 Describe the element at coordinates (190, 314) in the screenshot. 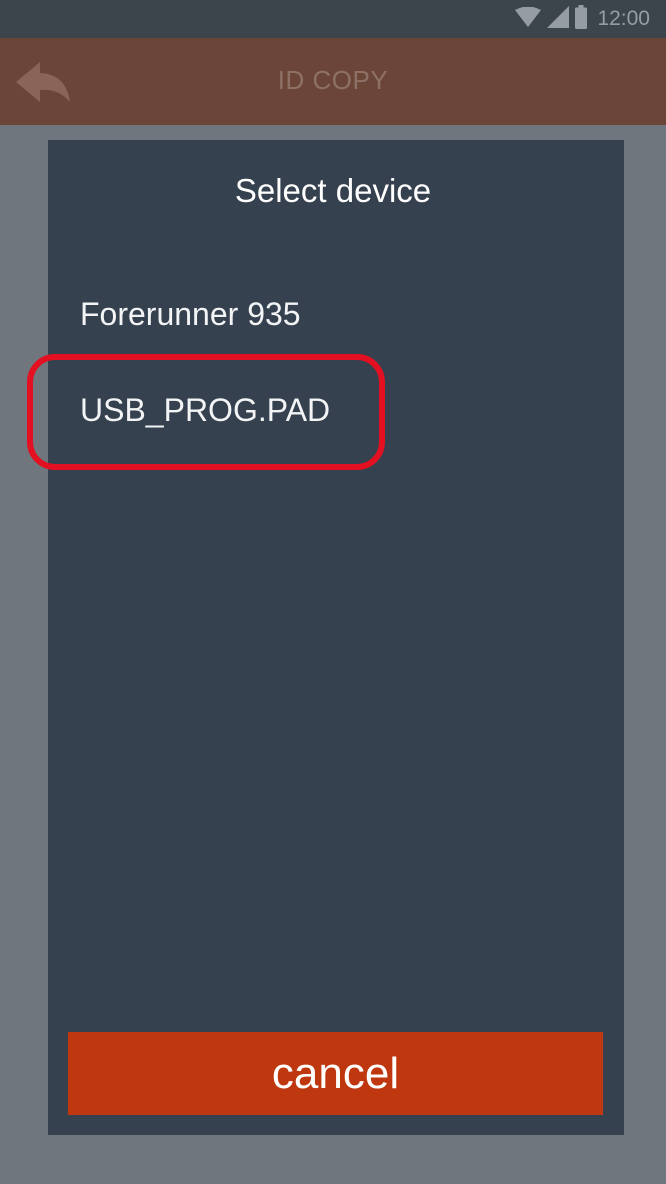

I see `device-label: Forerunner 935` at that location.